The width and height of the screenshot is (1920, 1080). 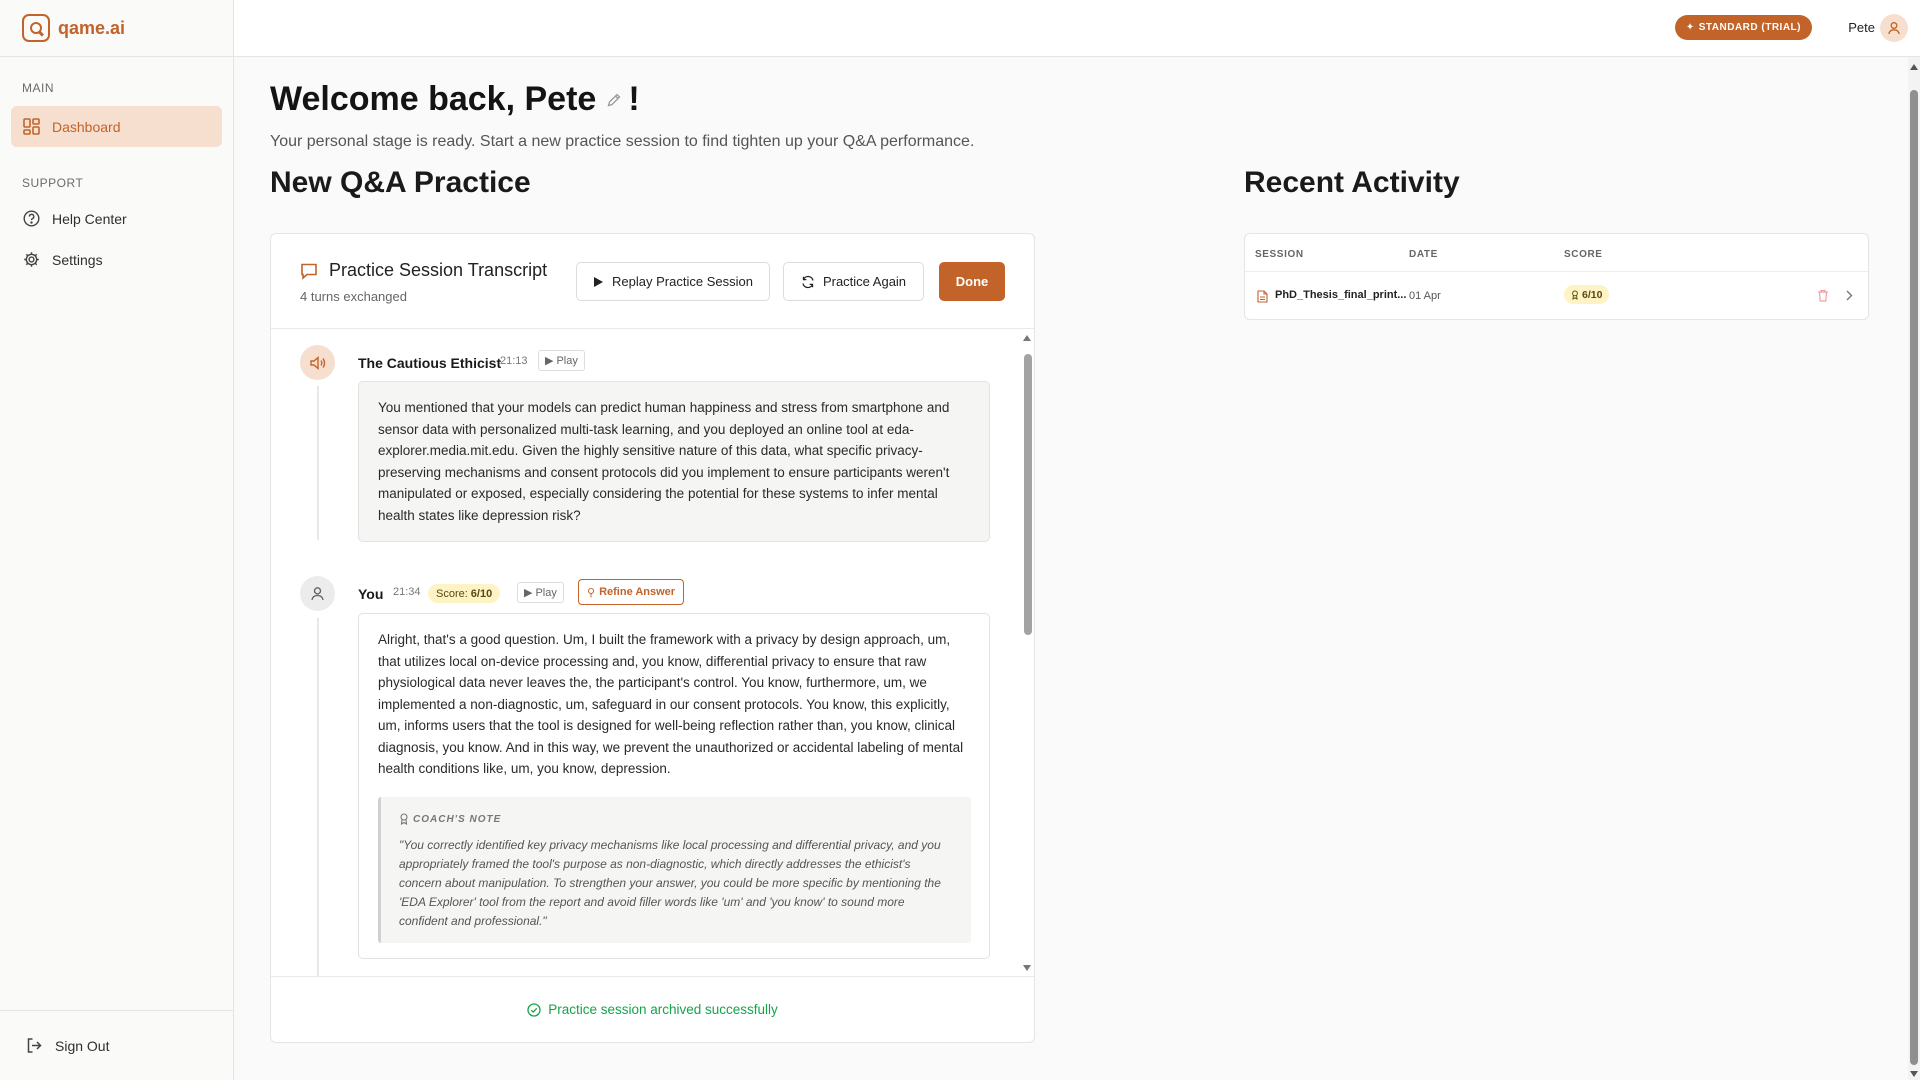 I want to click on activity-table-header: SESSION DATE SCORE, so click(x=1556, y=253).